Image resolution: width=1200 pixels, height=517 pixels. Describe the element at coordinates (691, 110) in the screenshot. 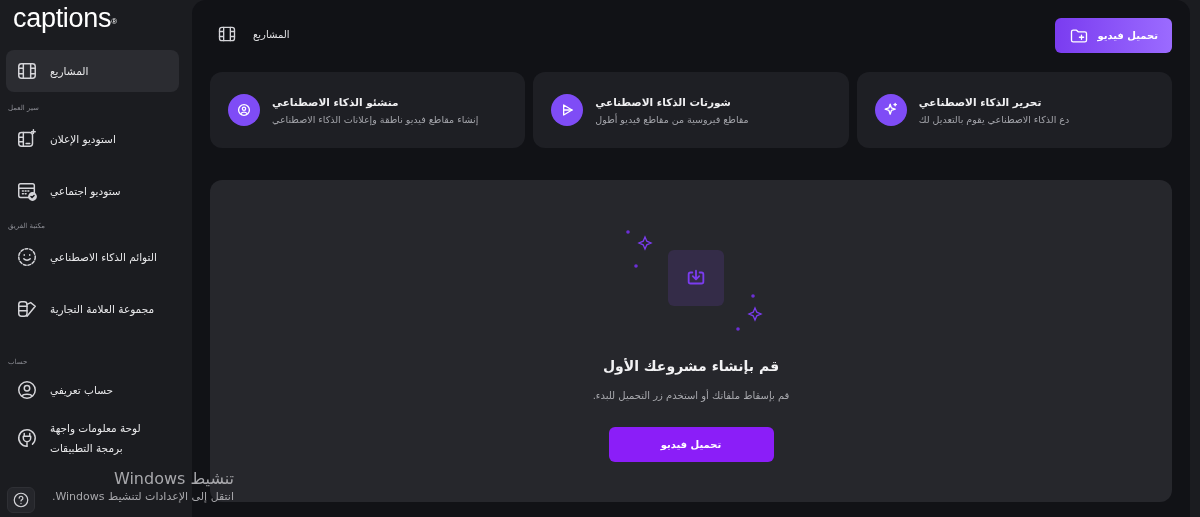

I see `feature-card: شورتات الذكاء الاصطناعي مقاطع فيروسية من مقاطع فيديو أطول` at that location.